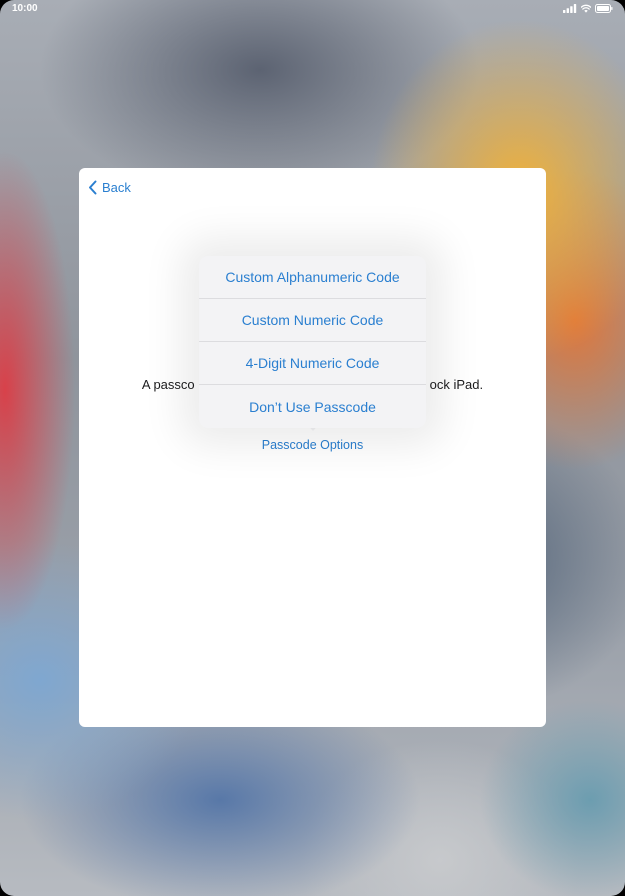  Describe the element at coordinates (168, 384) in the screenshot. I see `description-left: A passco` at that location.